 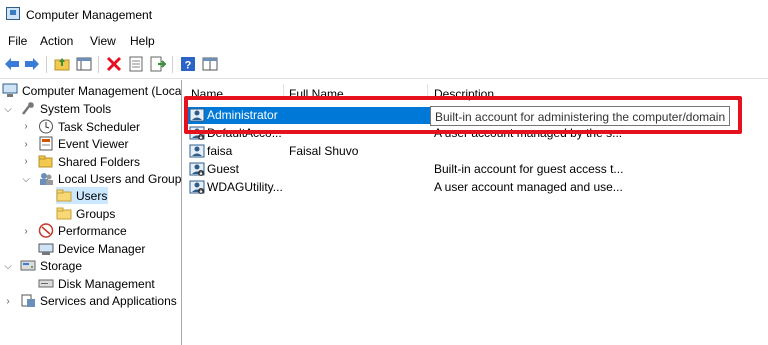 I want to click on clock-icon, so click(x=46, y=126).